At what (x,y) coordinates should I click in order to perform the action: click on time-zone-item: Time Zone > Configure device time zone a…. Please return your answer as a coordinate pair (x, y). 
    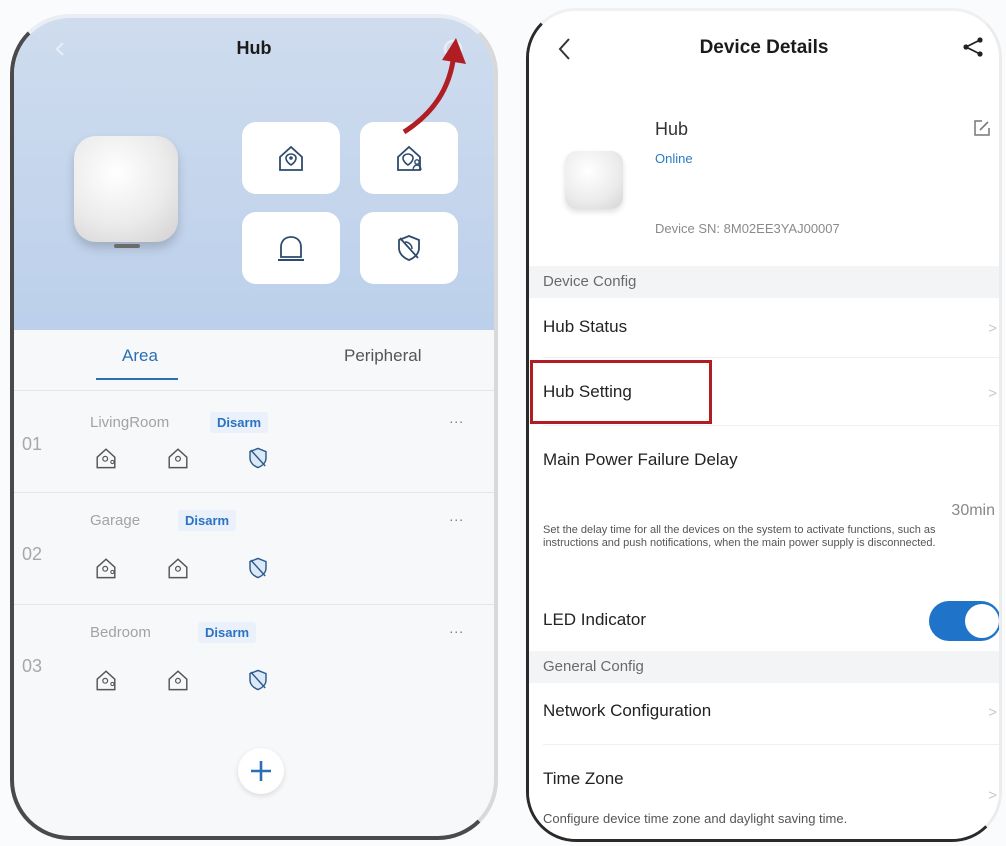
    Looking at the image, I should click on (764, 792).